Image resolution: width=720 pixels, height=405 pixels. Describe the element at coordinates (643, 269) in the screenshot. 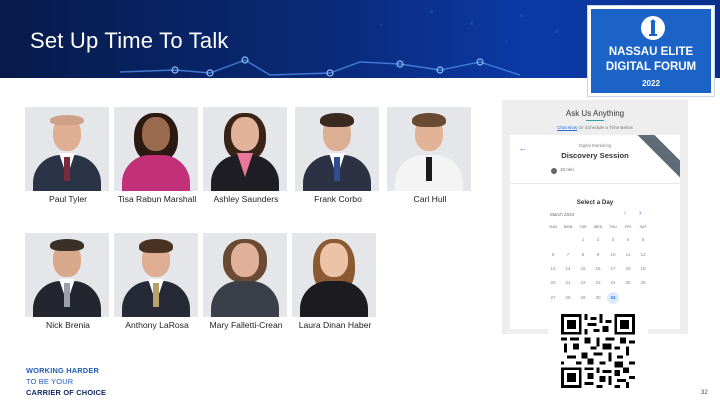

I see `calendar-day: 19` at that location.